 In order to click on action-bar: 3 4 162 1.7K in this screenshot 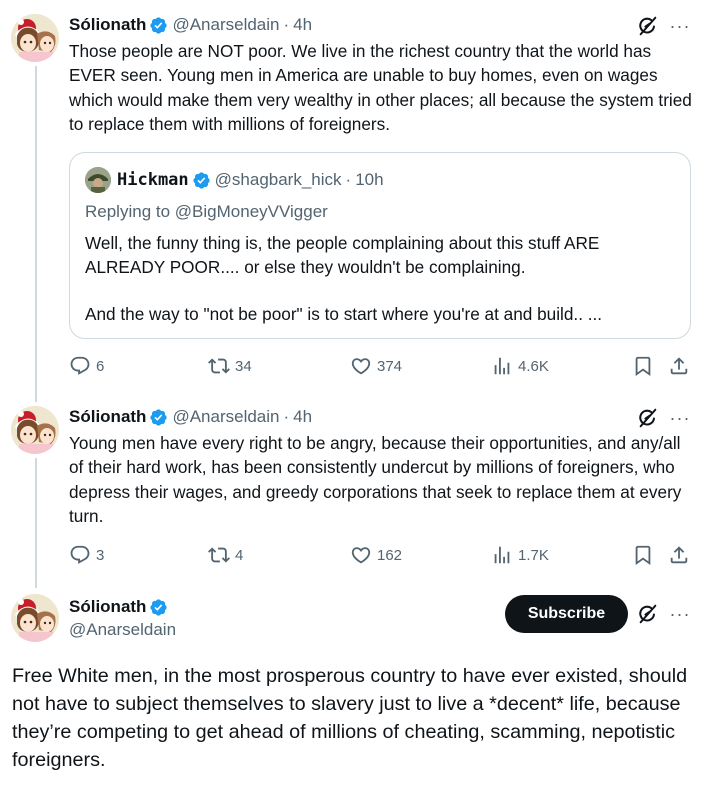, I will do `click(381, 555)`.